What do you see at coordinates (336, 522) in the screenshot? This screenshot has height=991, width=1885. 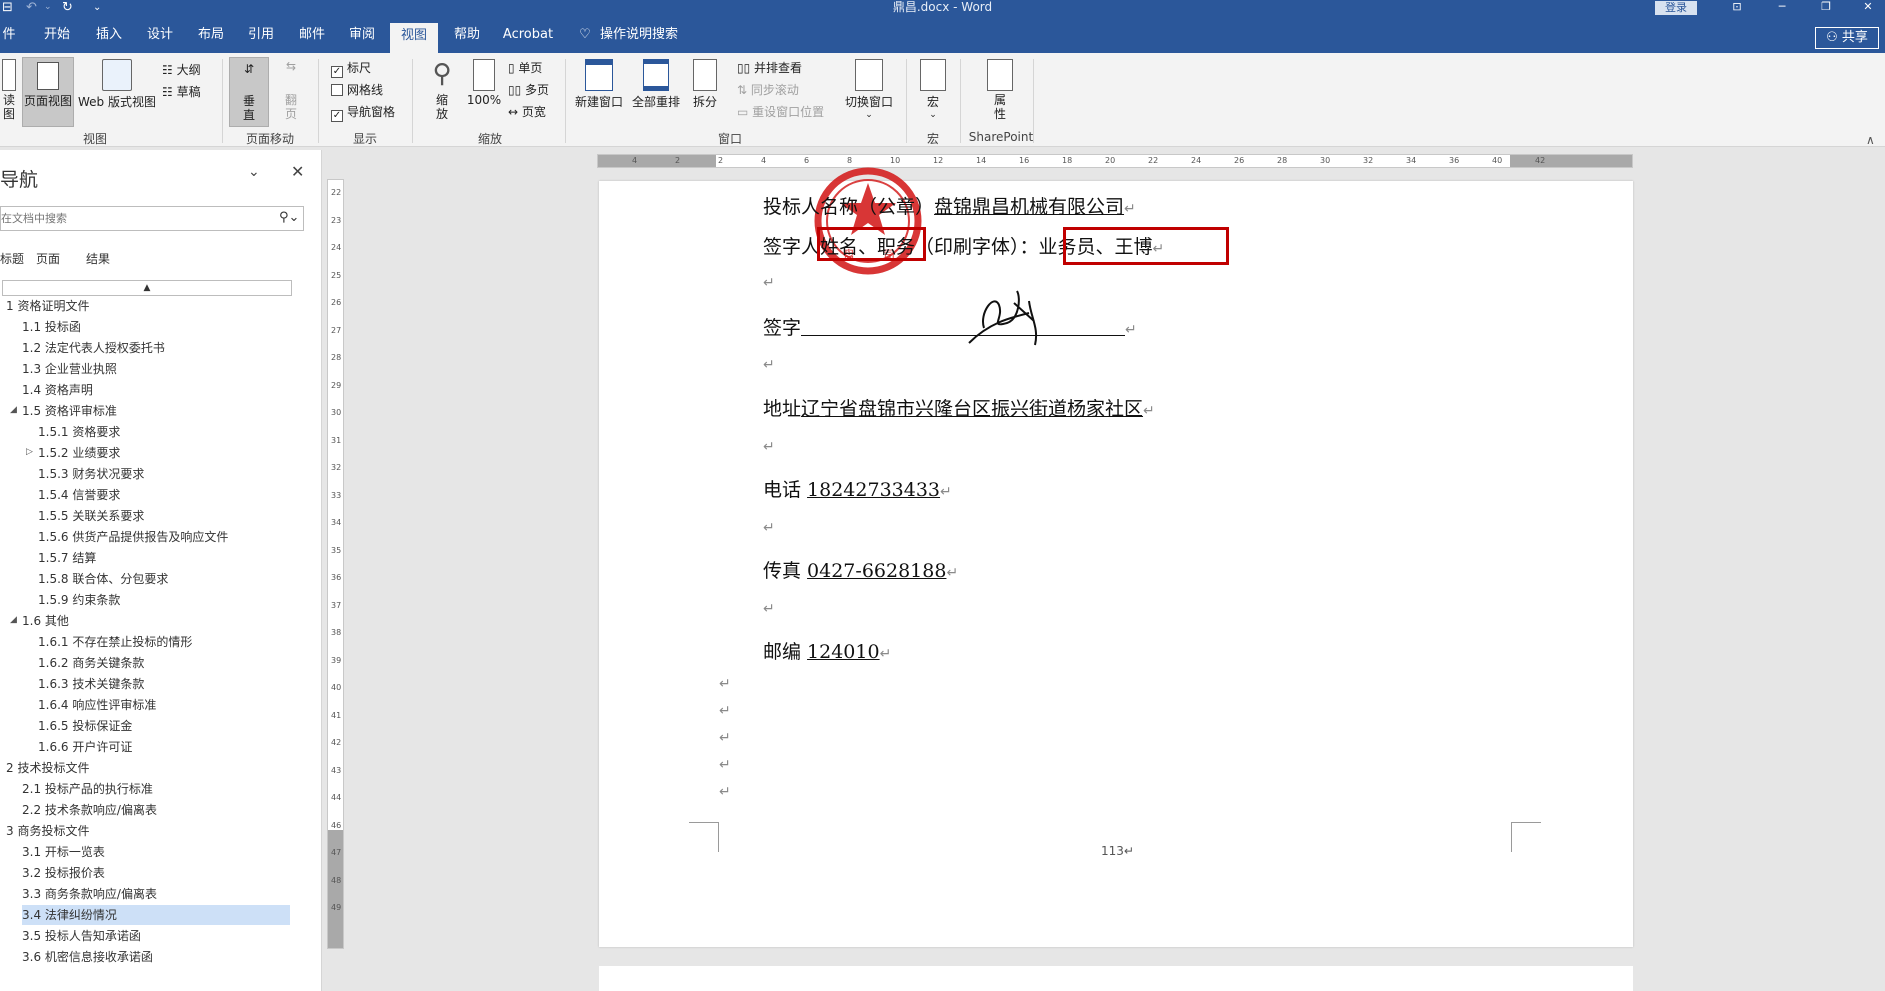 I see `ruler-tick-label: 34` at bounding box center [336, 522].